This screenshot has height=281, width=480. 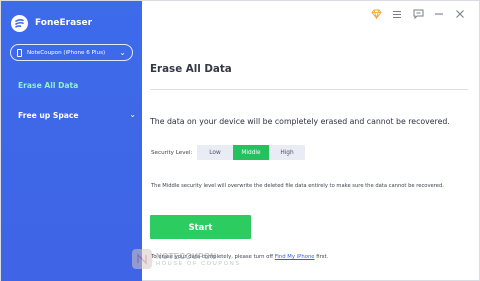 I want to click on foneeraser-logo-icon, so click(x=19, y=23).